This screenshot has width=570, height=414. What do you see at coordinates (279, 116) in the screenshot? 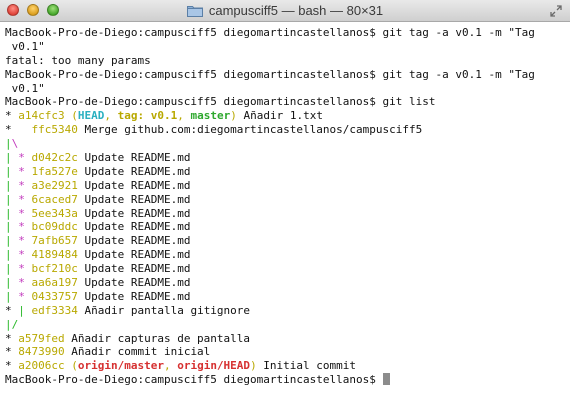
I see `commit-message: Añadir 1.txt` at bounding box center [279, 116].